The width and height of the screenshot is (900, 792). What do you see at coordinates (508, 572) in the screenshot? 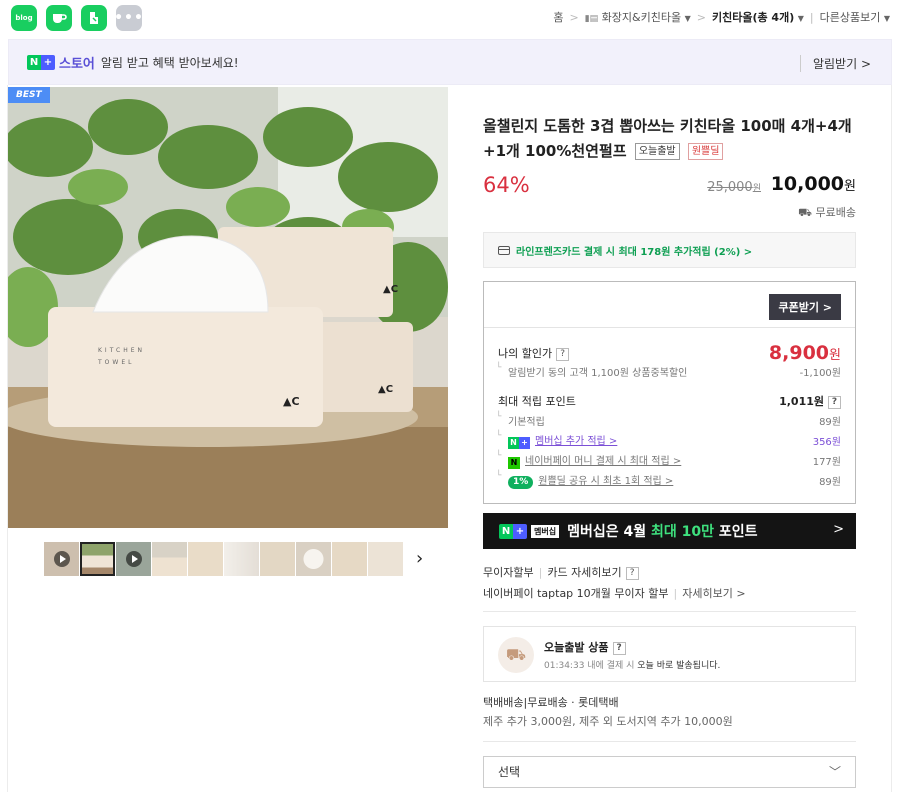
I see `installment-label: 무이자할부` at bounding box center [508, 572].